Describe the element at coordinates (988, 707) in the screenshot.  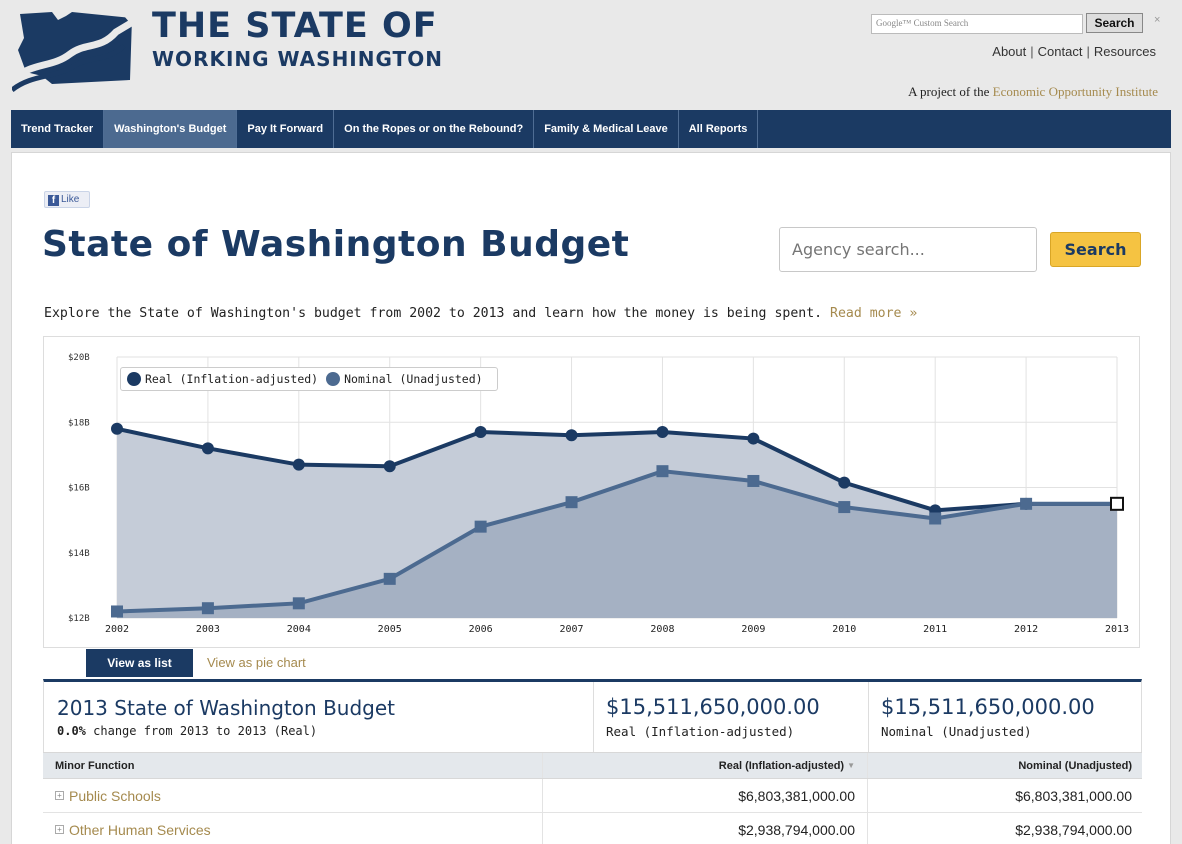
I see `summary-nominal-amount: $15,511,650,000.00` at that location.